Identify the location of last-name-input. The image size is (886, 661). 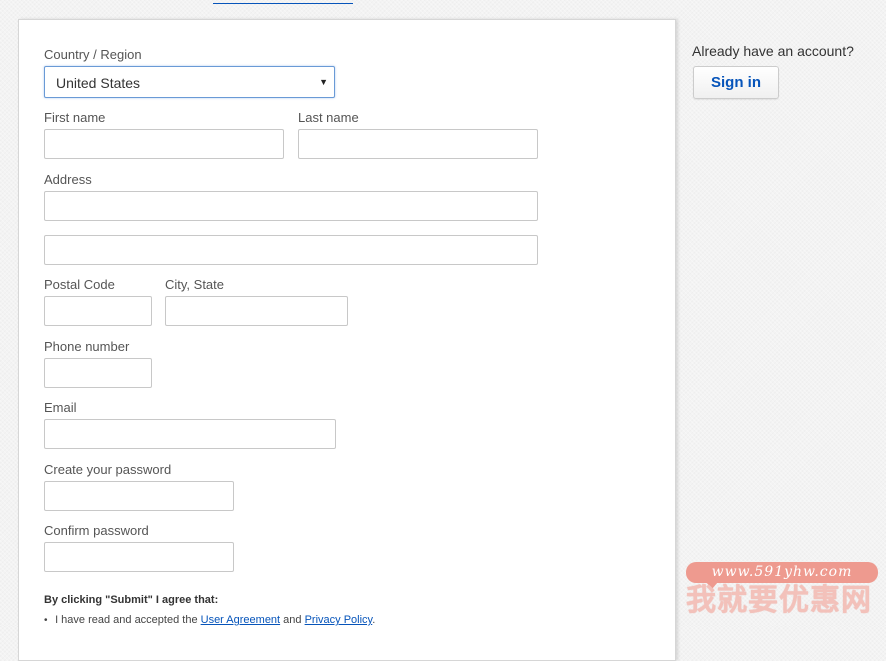
(418, 144).